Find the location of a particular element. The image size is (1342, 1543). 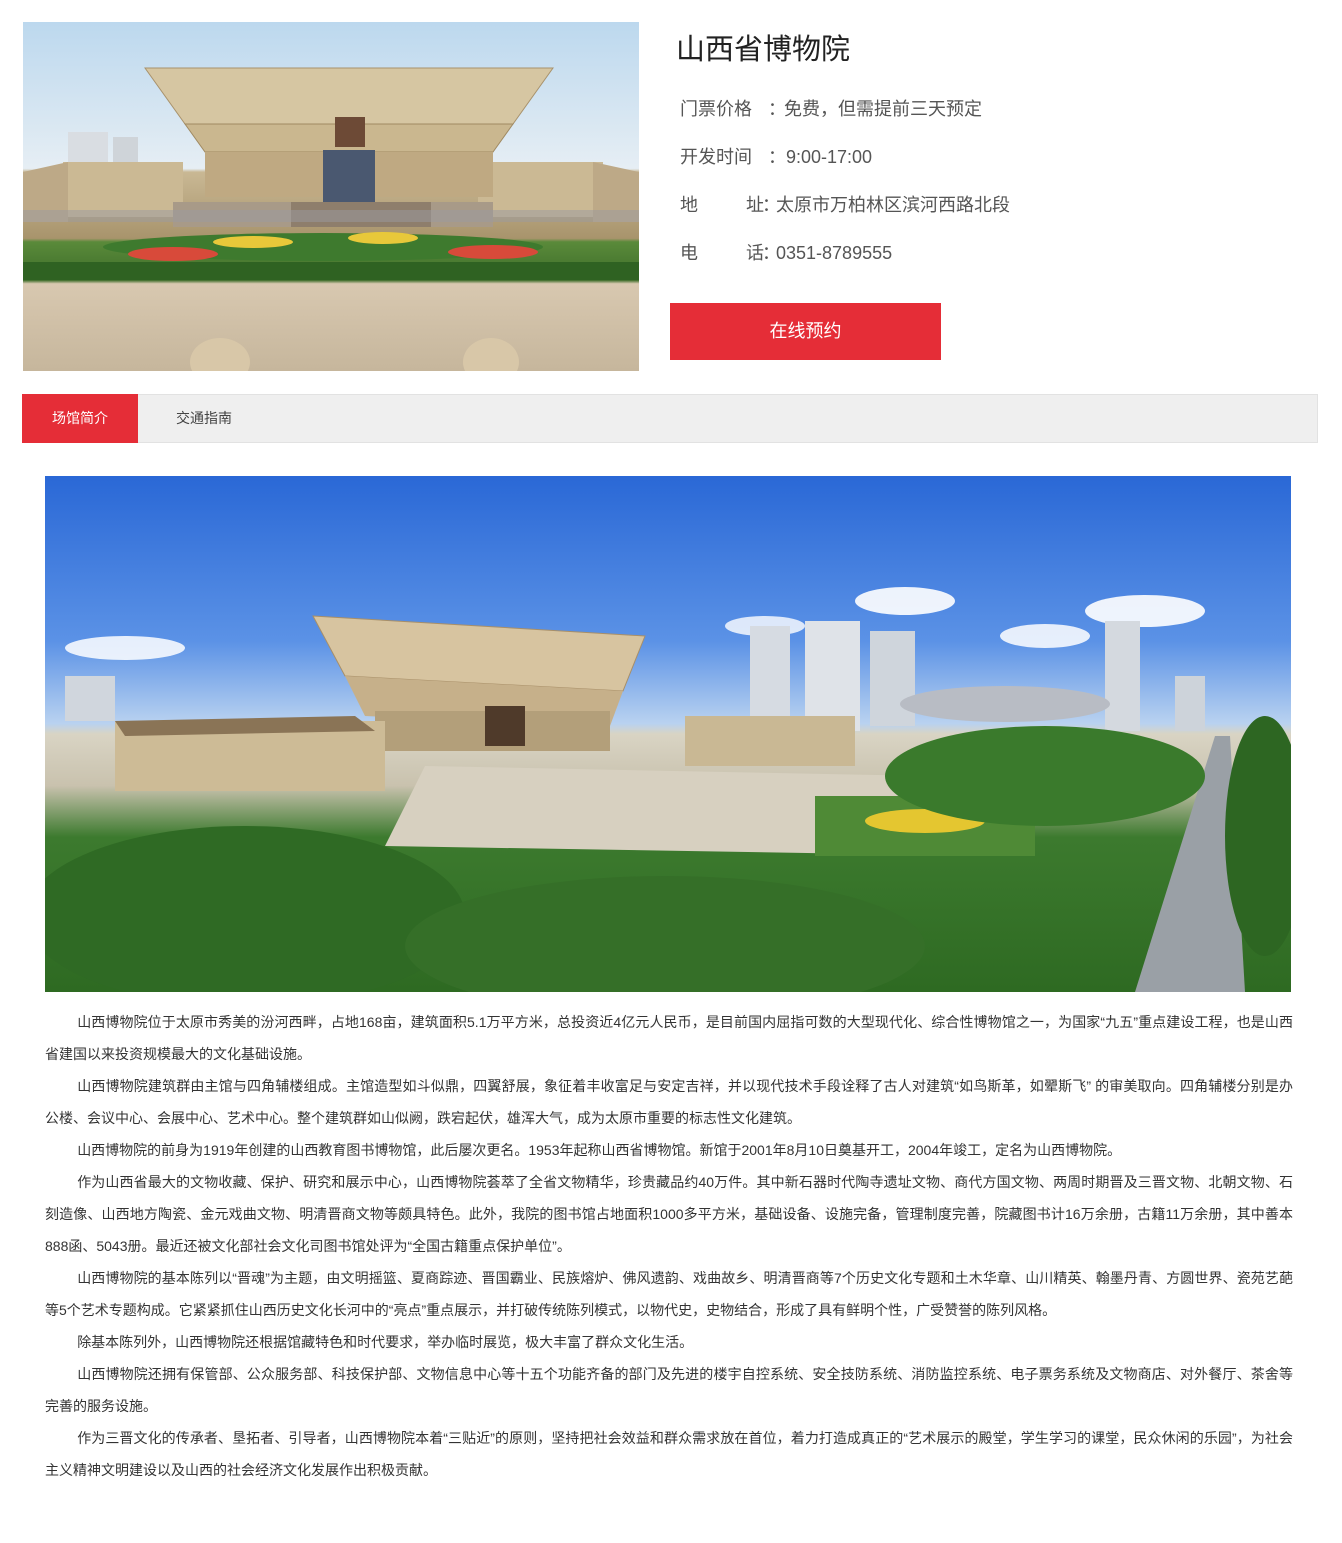

ticket-price-label: 门票价格 is located at coordinates (716, 109).